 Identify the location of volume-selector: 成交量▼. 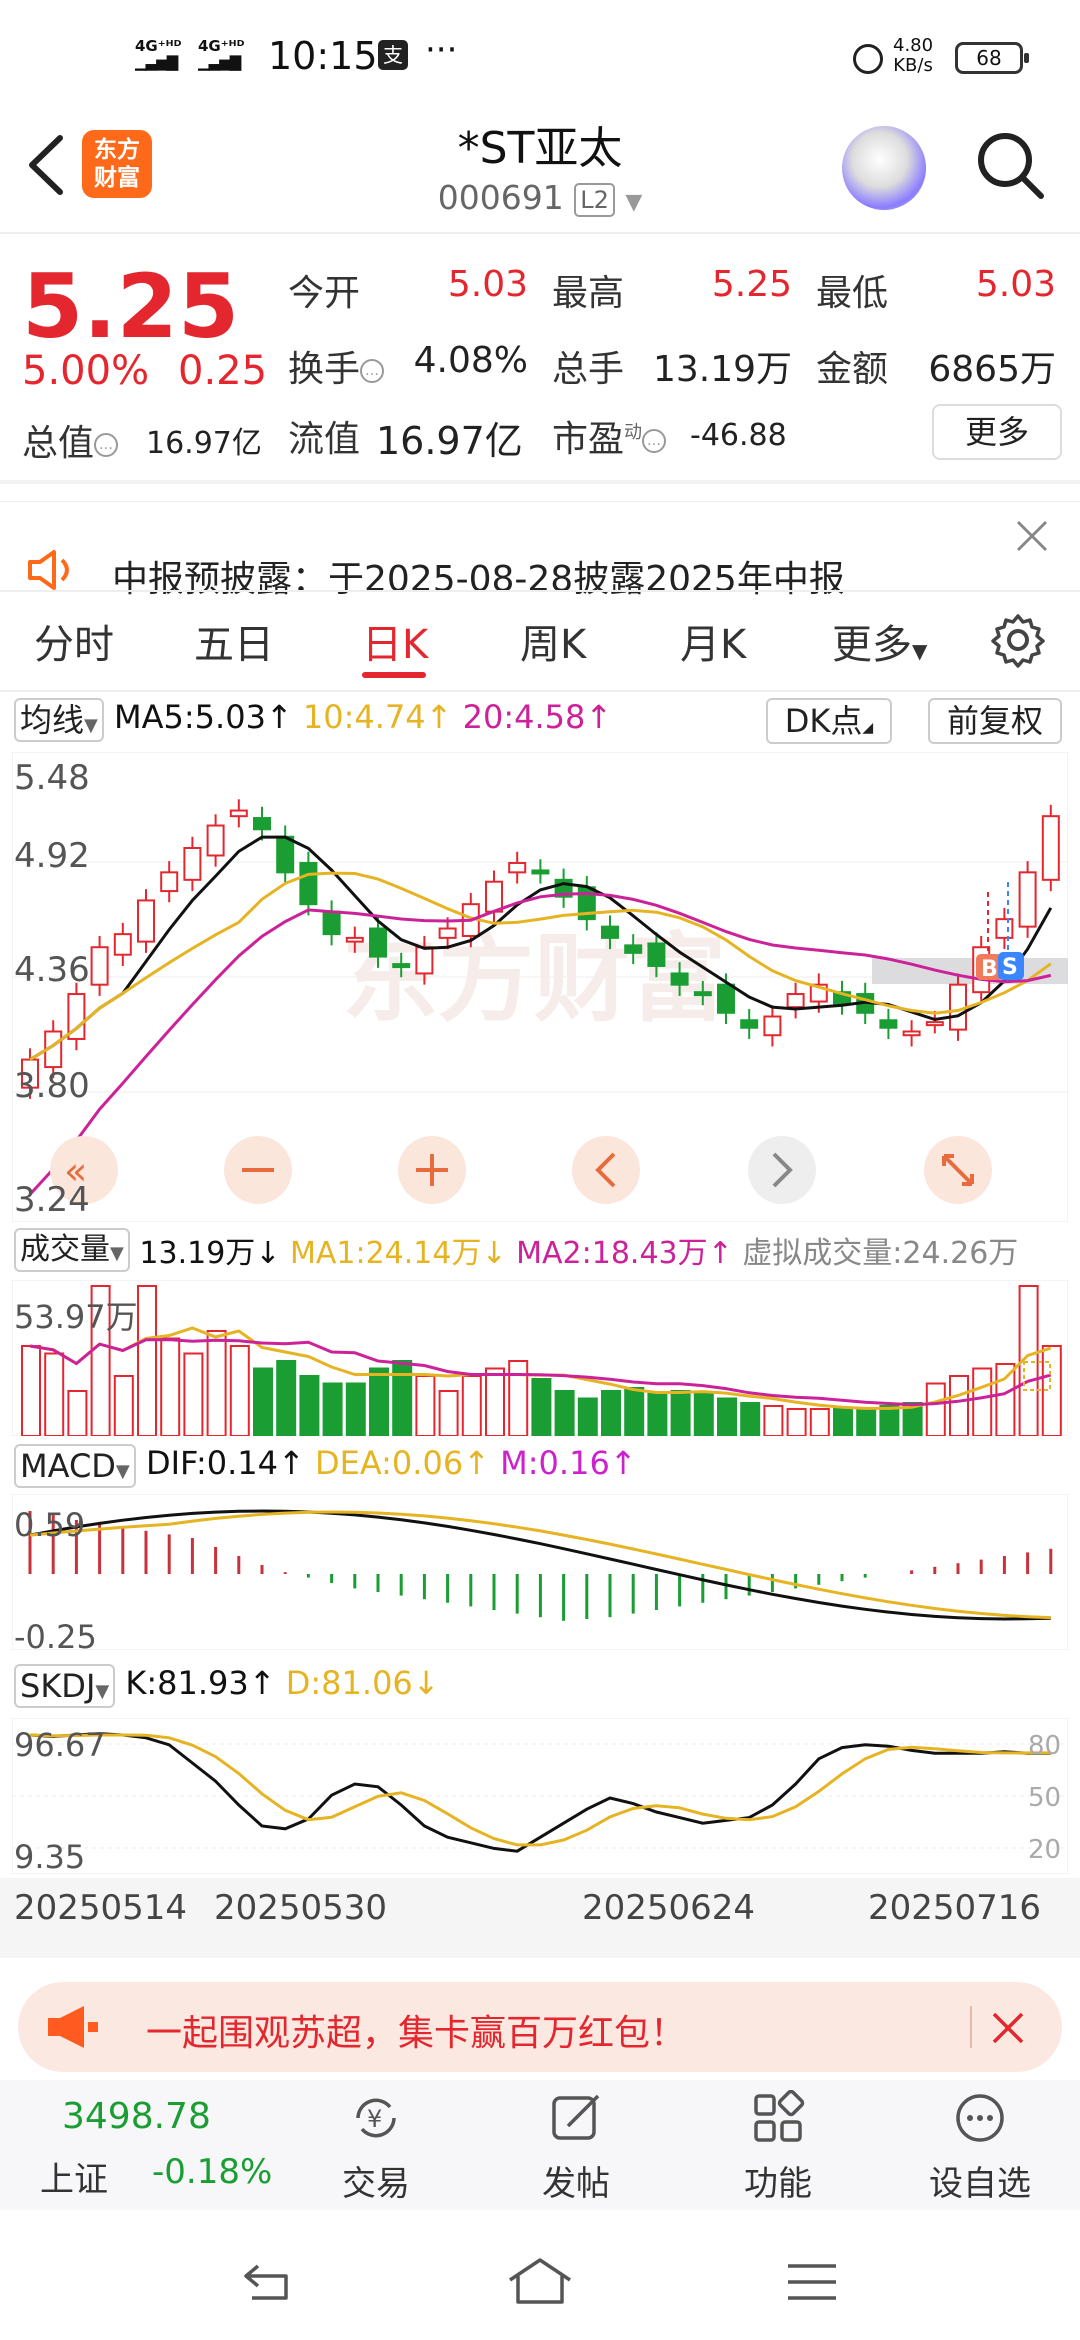
(72, 1250).